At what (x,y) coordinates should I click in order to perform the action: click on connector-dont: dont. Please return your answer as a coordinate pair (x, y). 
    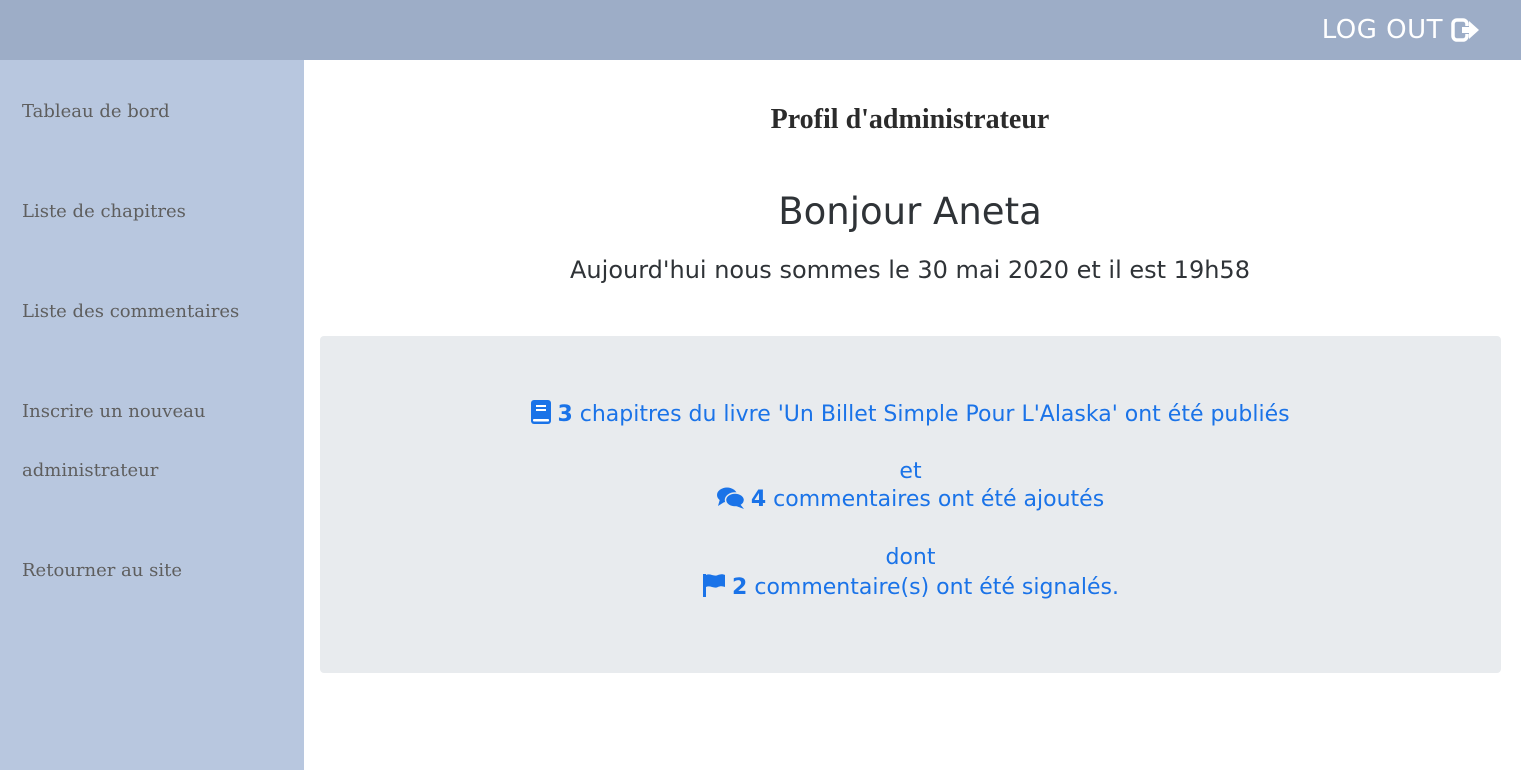
    Looking at the image, I should click on (910, 557).